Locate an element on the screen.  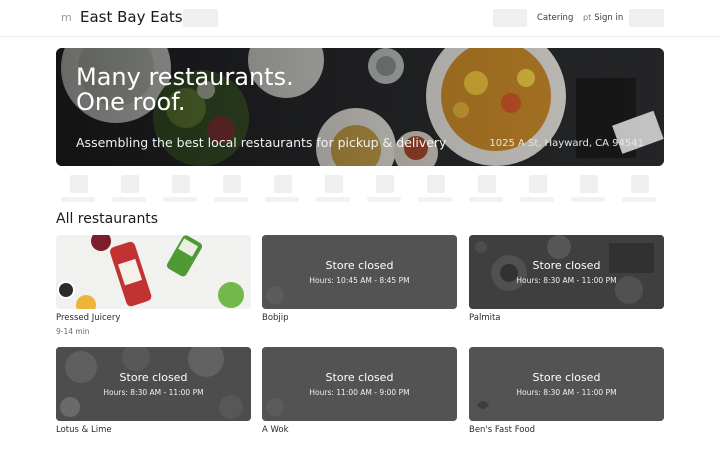
brand-name: East Bay Eats is located at coordinates (131, 17).